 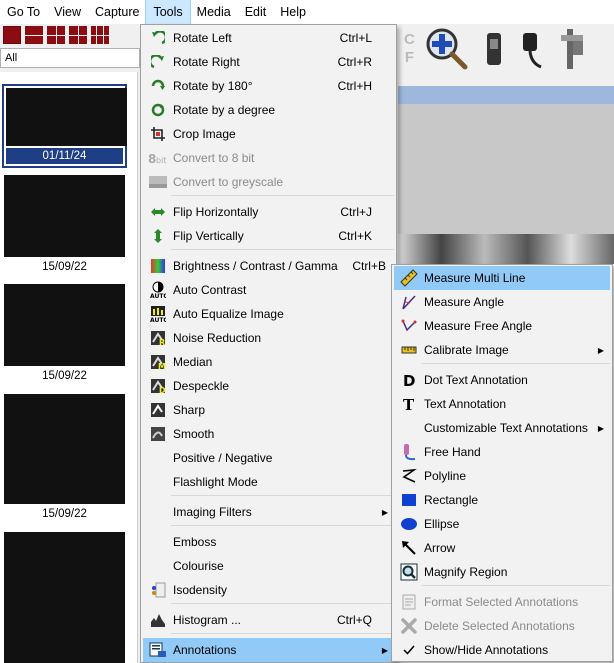 I want to click on menu-item-flip-vertical: Flip Vertically Ctrl+K, so click(x=268, y=236).